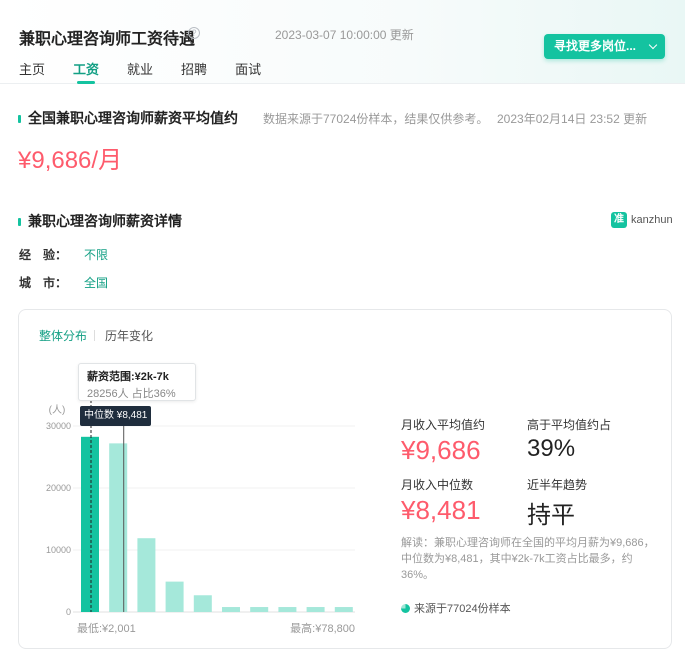  What do you see at coordinates (653, 45) in the screenshot?
I see `chevron-down-icon` at bounding box center [653, 45].